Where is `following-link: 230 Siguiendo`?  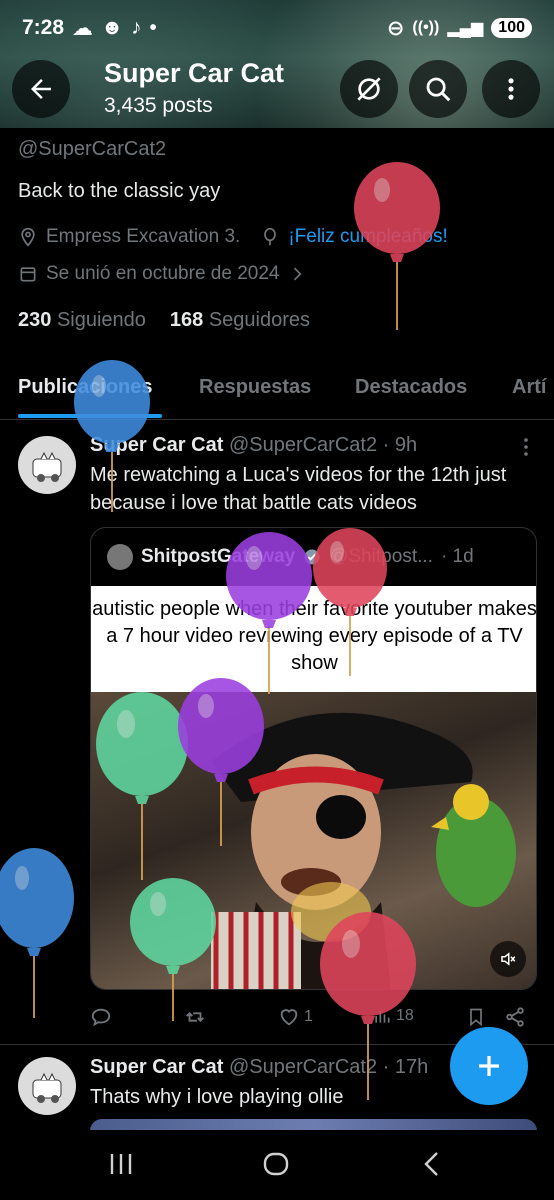
following-link: 230 Siguiendo is located at coordinates (82, 320).